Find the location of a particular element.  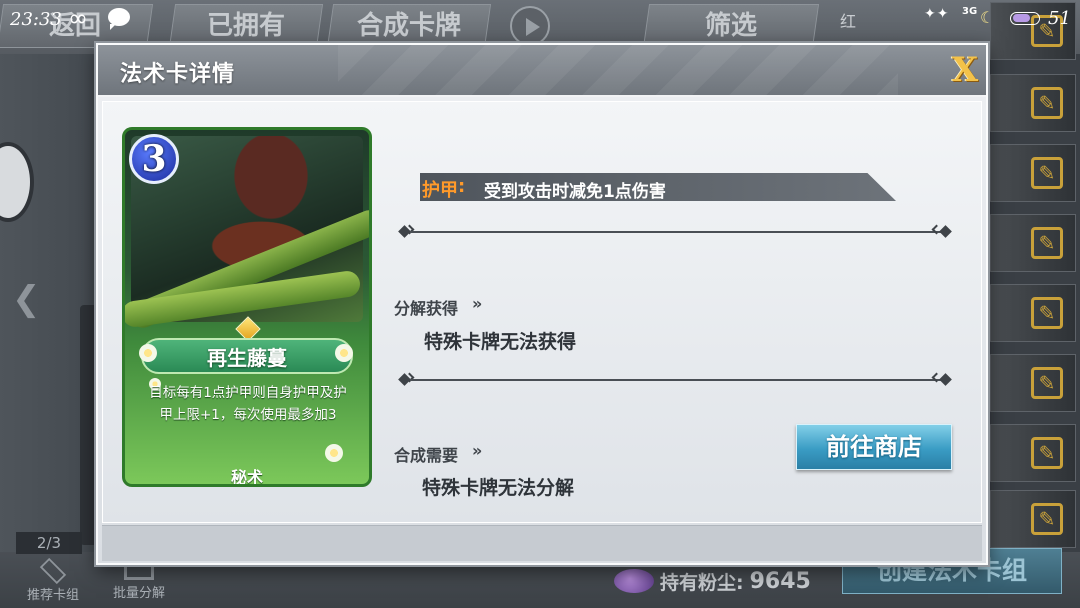

synthesis-value: 特殊卡牌无法分解 is located at coordinates (498, 488).